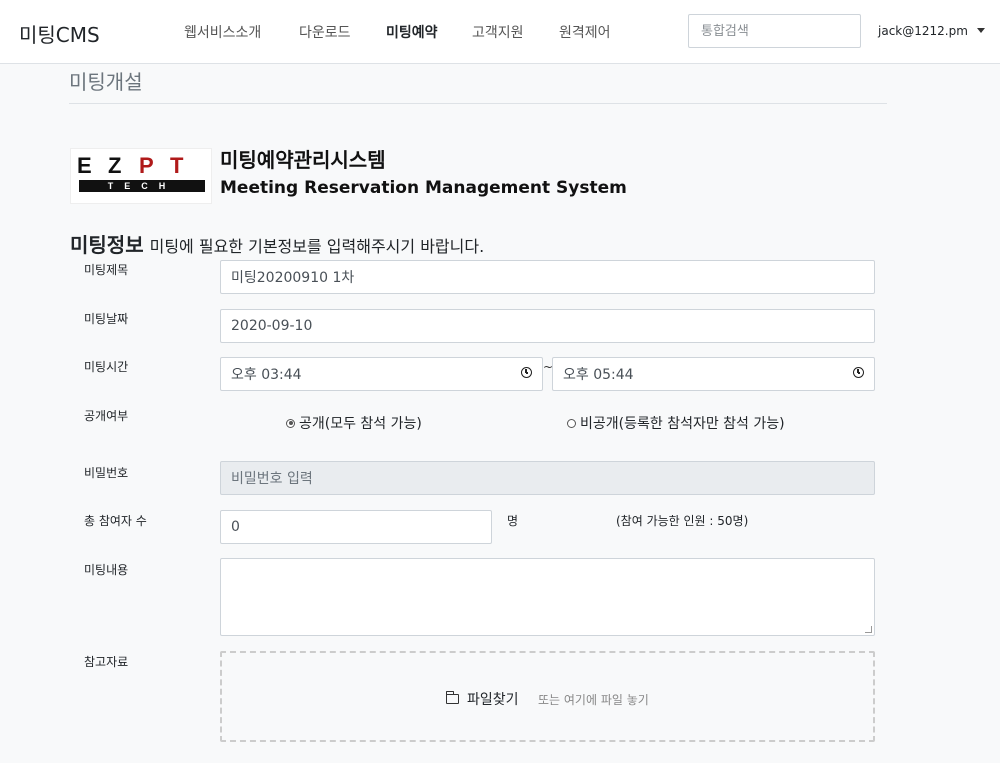  What do you see at coordinates (106, 319) in the screenshot?
I see `meeting-date-label: 미팅날짜` at bounding box center [106, 319].